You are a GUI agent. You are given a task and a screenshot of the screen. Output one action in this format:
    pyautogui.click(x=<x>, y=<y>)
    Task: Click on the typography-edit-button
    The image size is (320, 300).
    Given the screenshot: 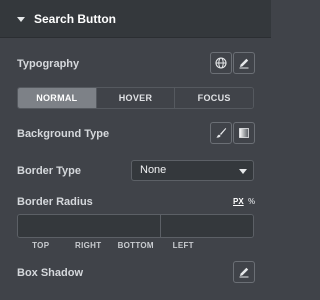 What is the action you would take?
    pyautogui.click(x=244, y=63)
    